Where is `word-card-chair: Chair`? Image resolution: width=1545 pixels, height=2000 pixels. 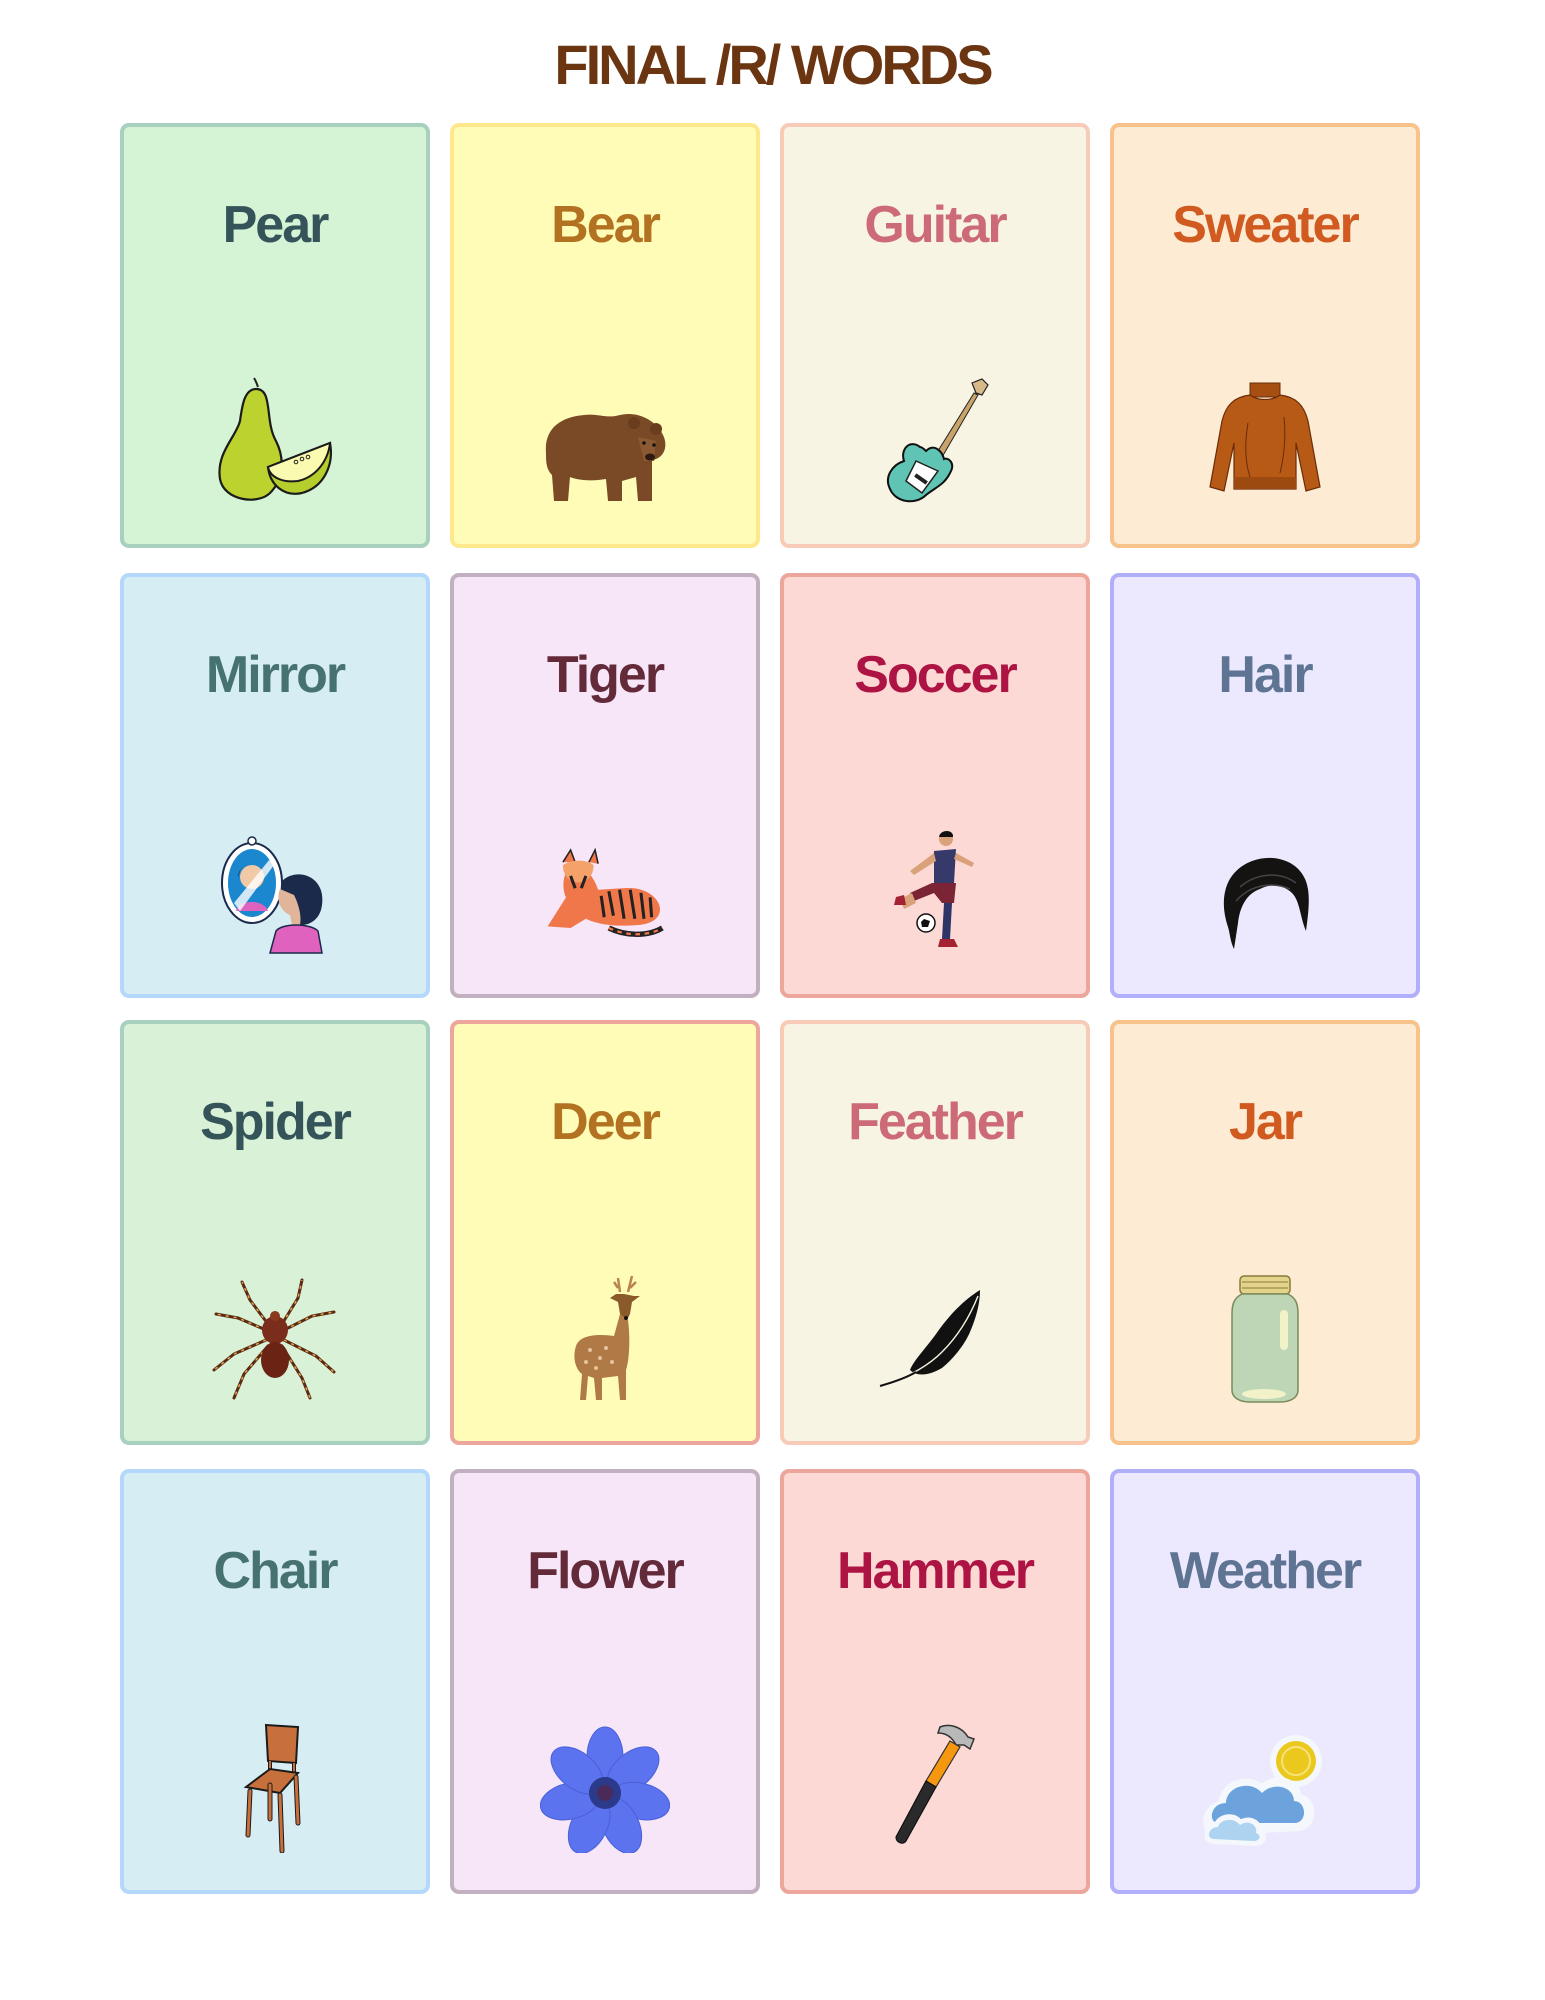
word-card-chair: Chair is located at coordinates (275, 1681).